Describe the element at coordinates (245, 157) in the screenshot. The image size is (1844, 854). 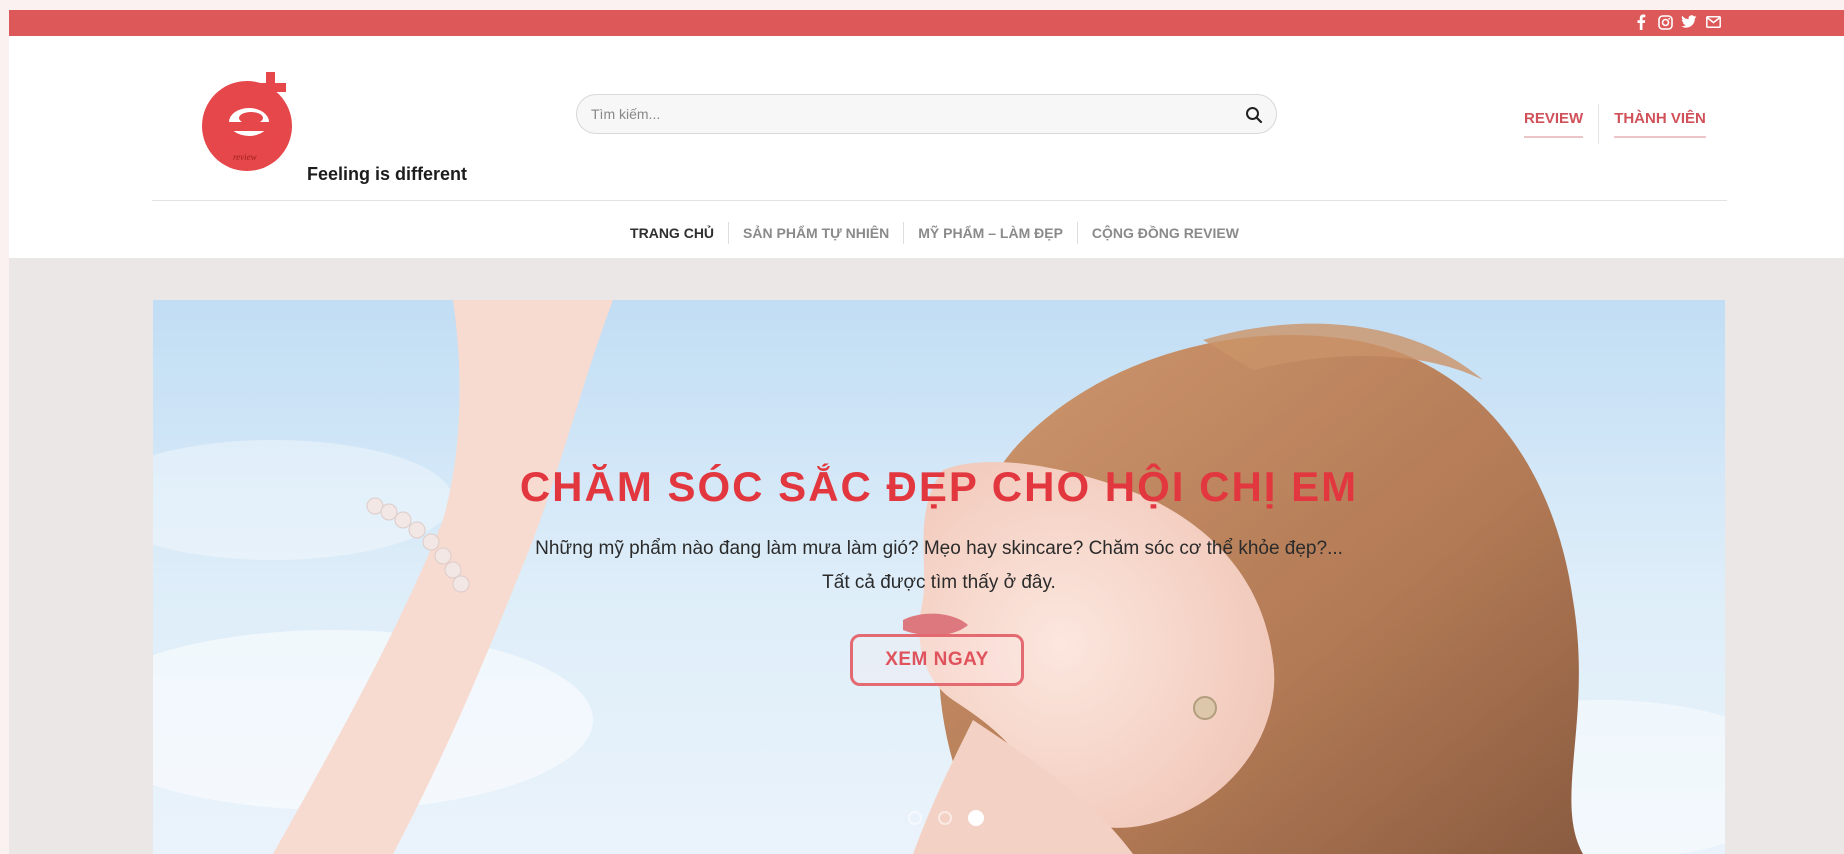
I see `logo-small-text: review` at that location.